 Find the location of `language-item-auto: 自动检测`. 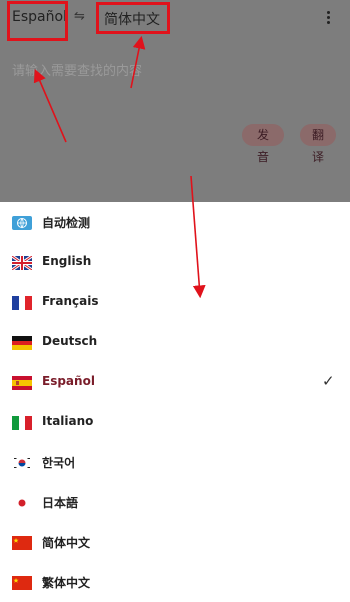

language-item-auto: 自动检测 is located at coordinates (175, 222).